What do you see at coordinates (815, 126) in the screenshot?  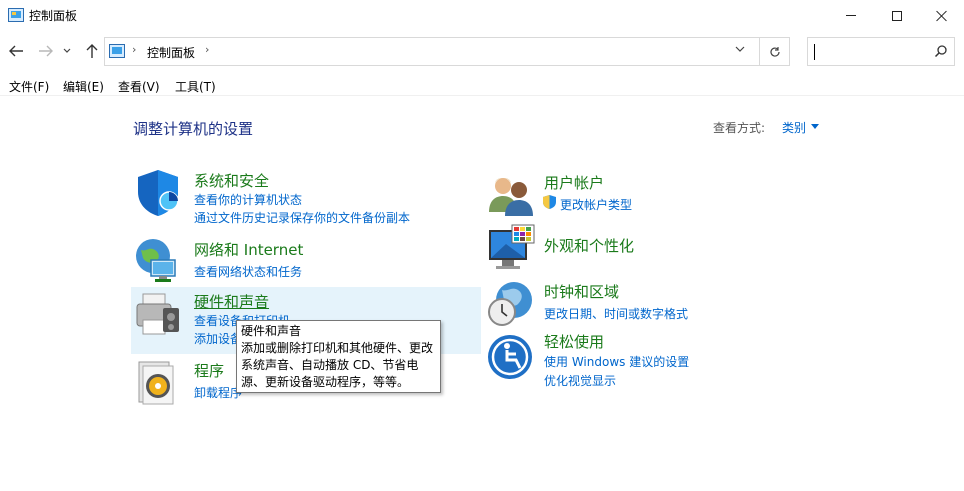 I see `view-by-chevron-icon` at bounding box center [815, 126].